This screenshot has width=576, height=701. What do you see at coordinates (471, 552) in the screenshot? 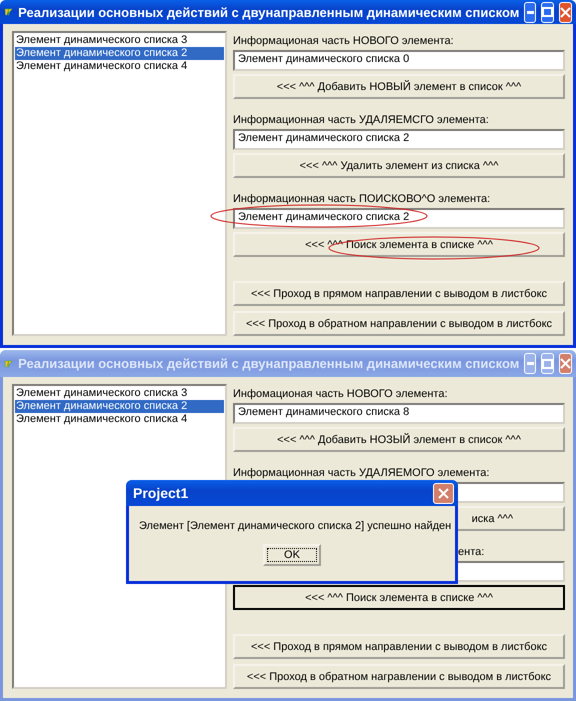
I see `field-label: ента:` at bounding box center [471, 552].